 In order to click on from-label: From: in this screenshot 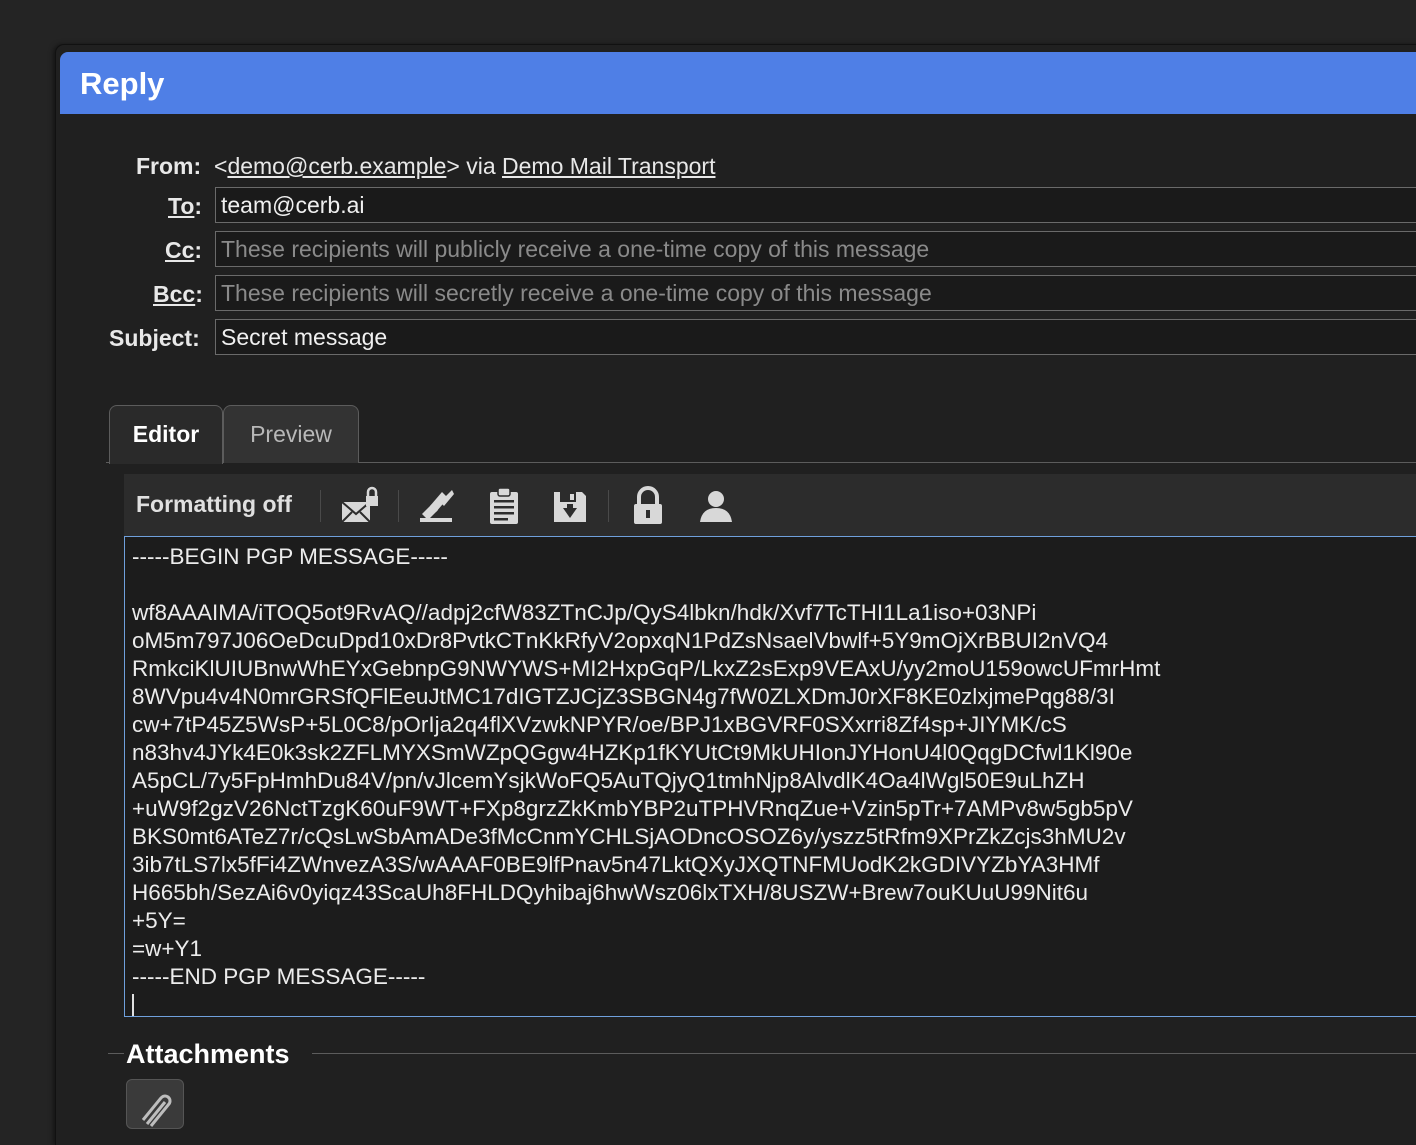, I will do `click(169, 166)`.